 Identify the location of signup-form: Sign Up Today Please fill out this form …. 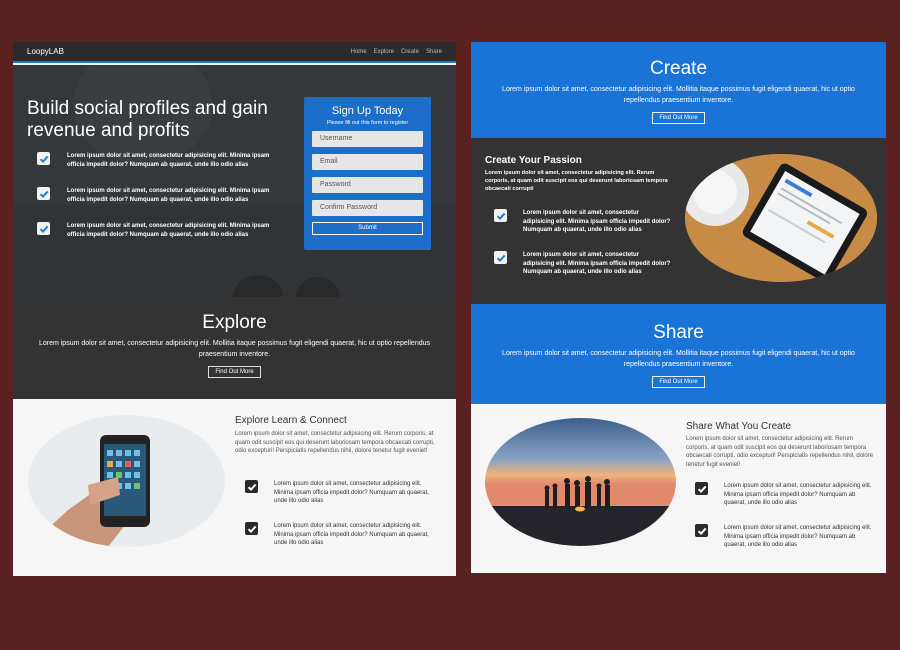
(367, 173).